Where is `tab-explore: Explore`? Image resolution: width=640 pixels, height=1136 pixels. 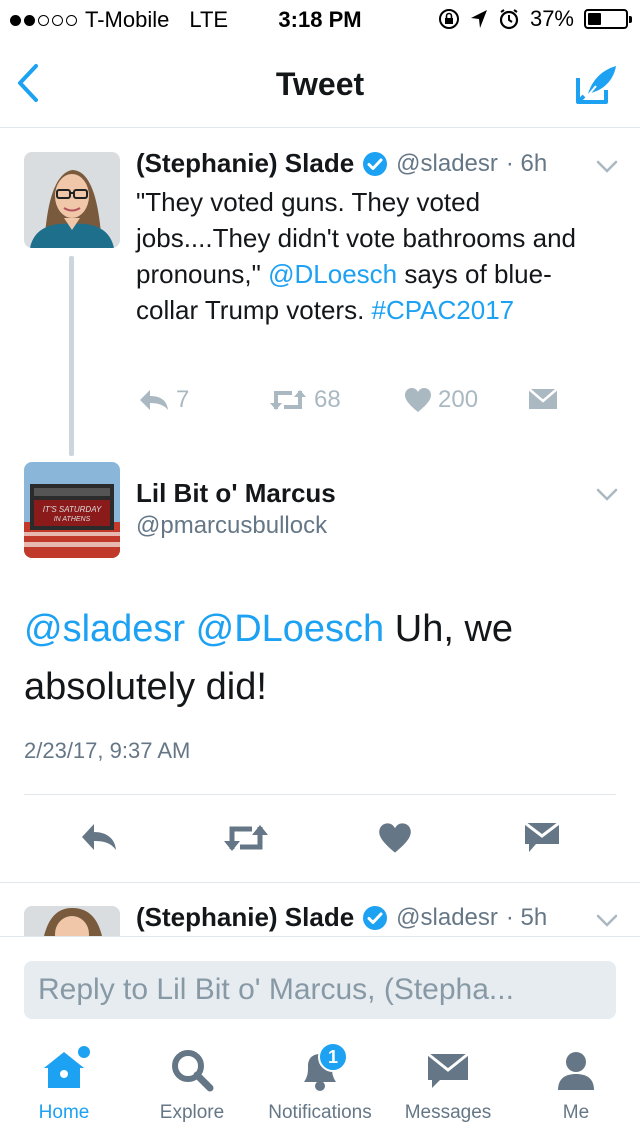
tab-explore: Explore is located at coordinates (192, 1085).